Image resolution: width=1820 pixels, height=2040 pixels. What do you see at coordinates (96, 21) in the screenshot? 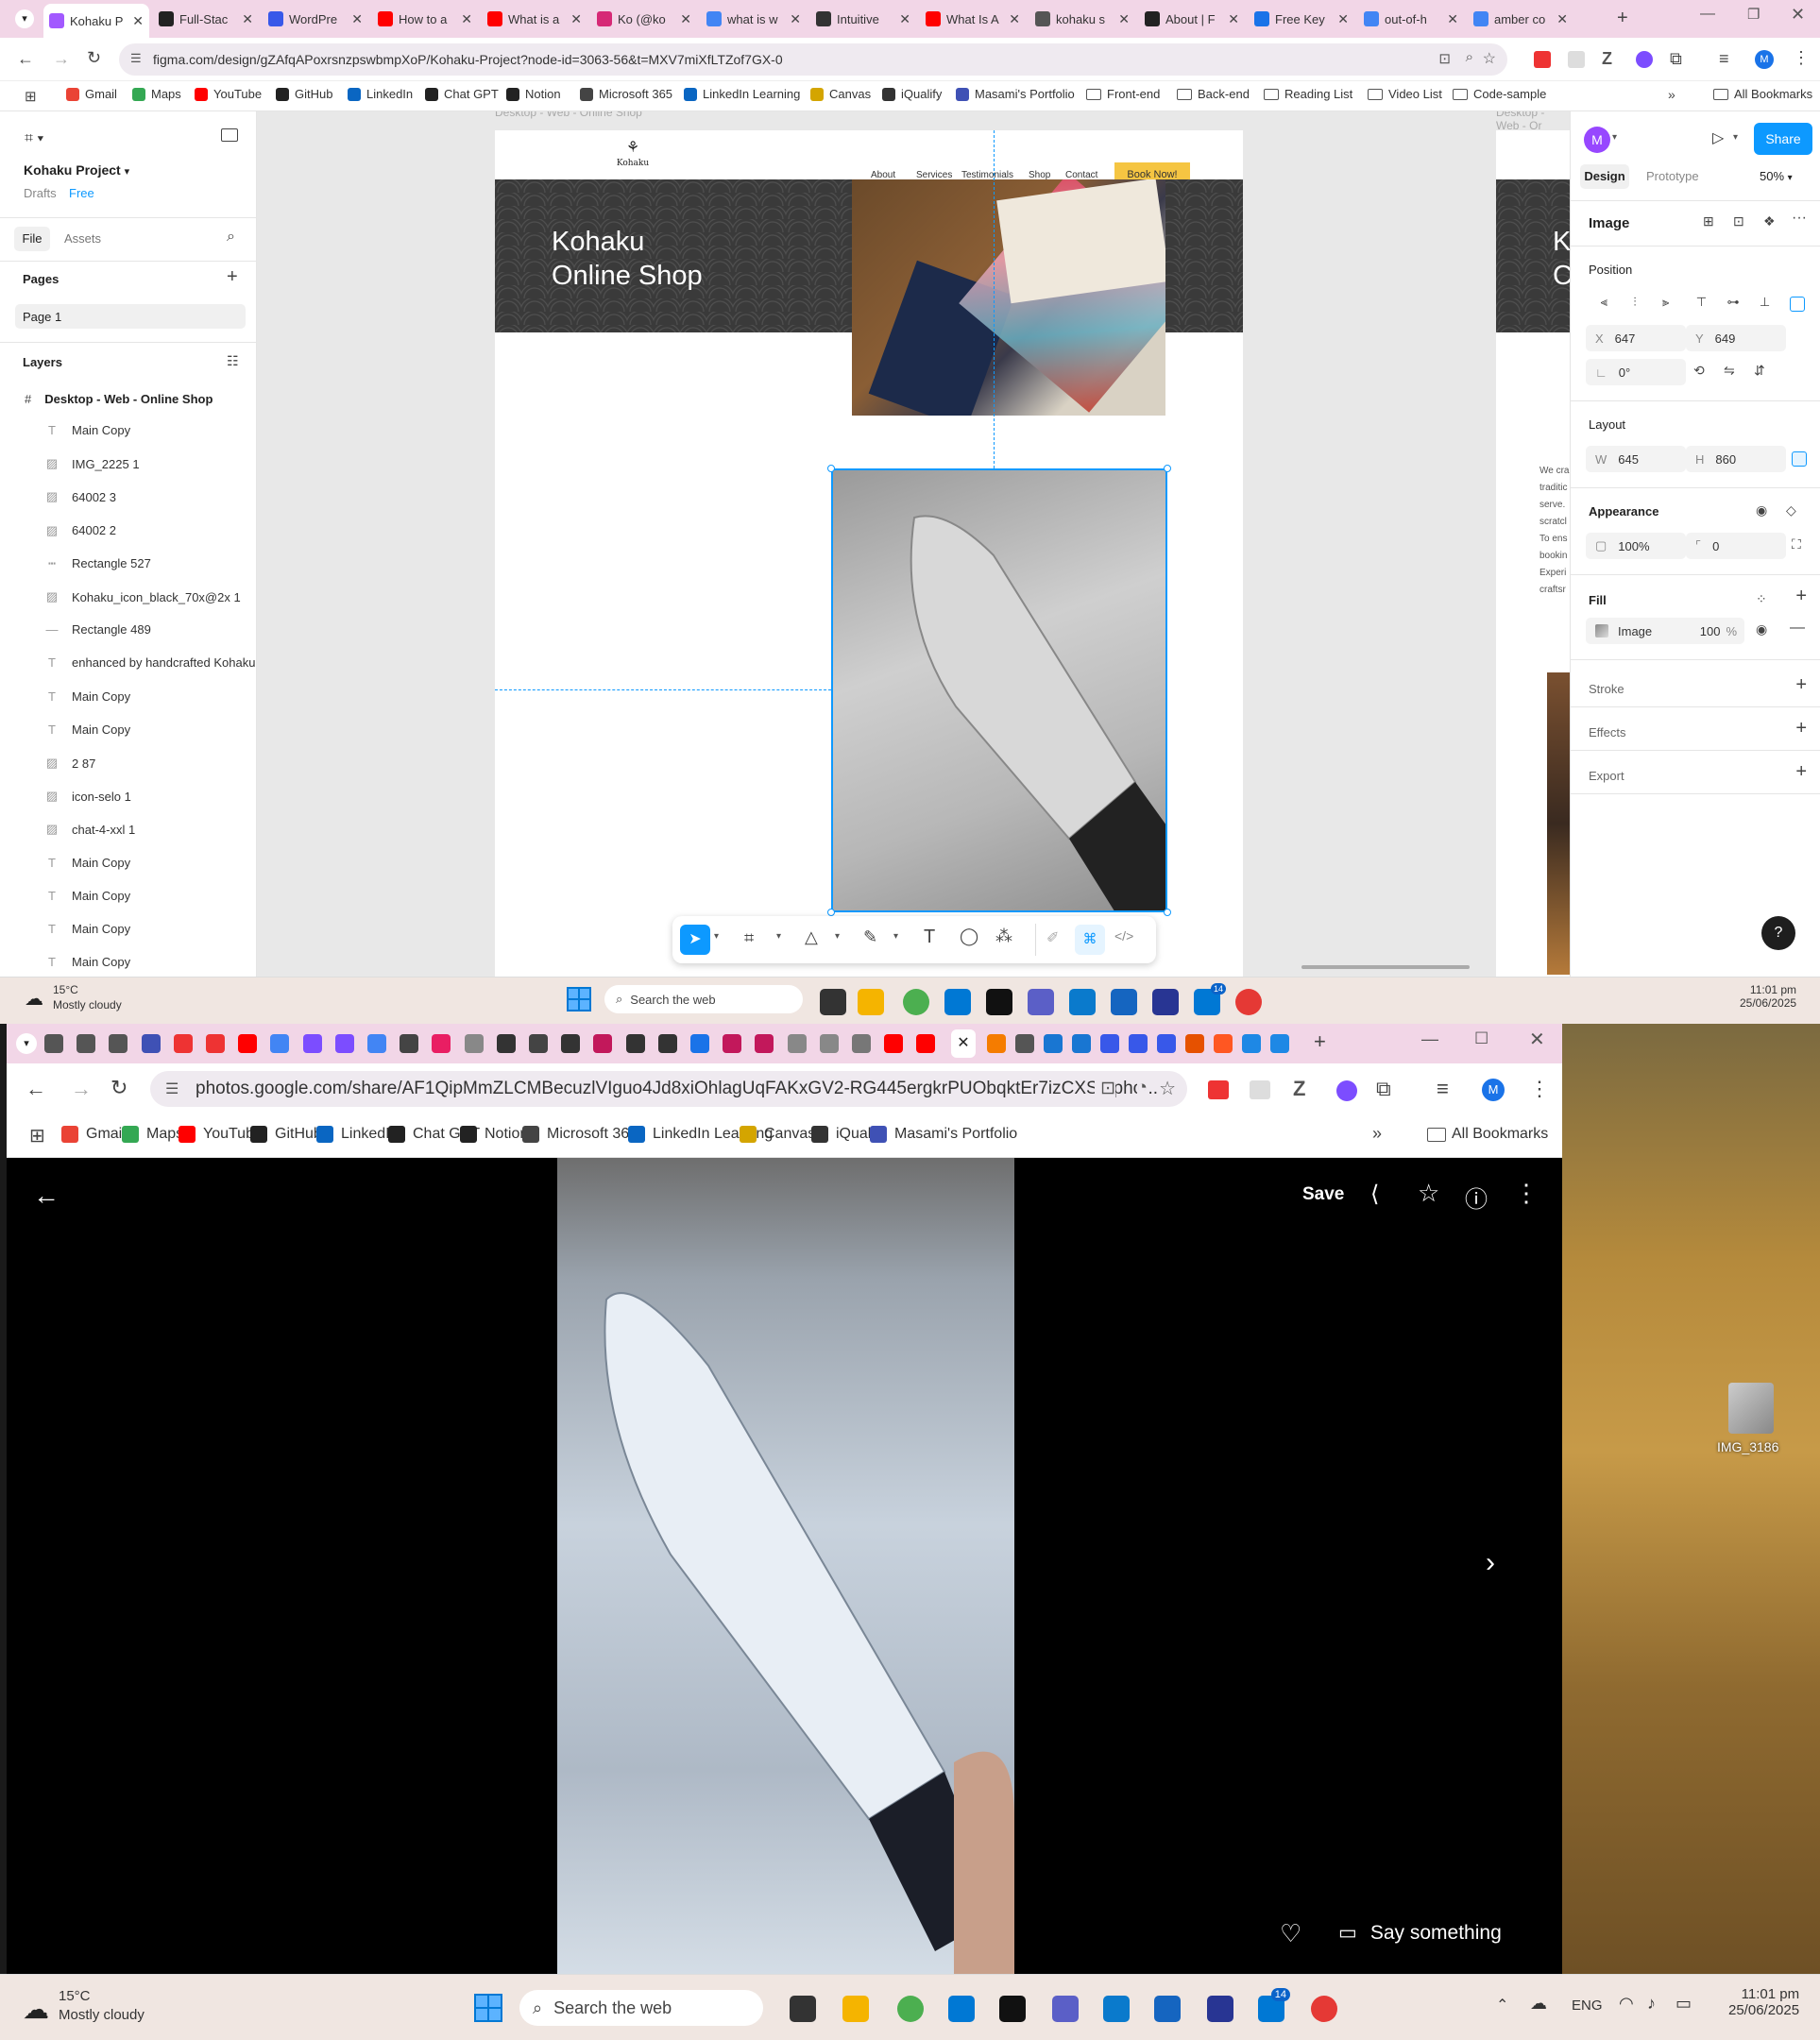
I see `browser-tab: Kohaku P ✕` at bounding box center [96, 21].